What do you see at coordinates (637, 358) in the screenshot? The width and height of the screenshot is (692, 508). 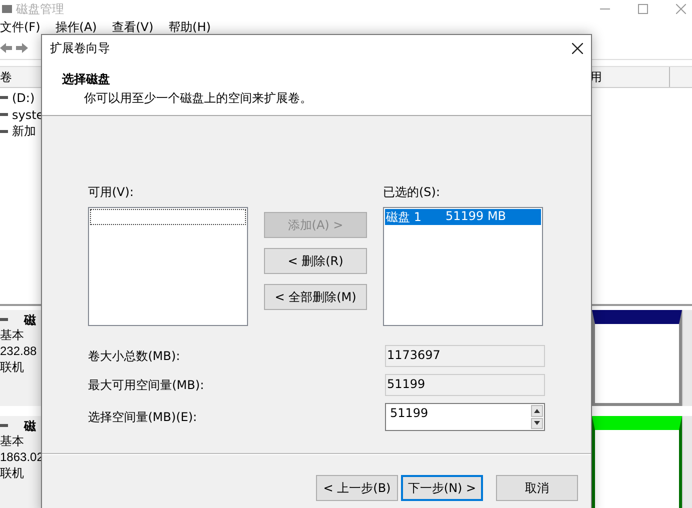 I see `partition-block` at bounding box center [637, 358].